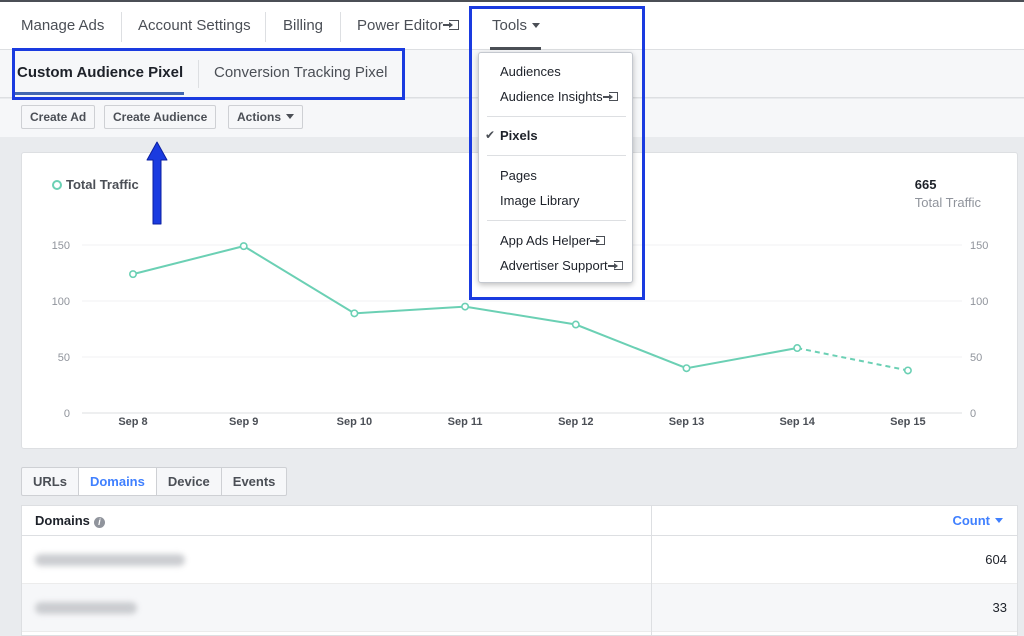 The width and height of the screenshot is (1024, 636). Describe the element at coordinates (61, 302) in the screenshot. I see `y-tick-label-left: 100` at that location.